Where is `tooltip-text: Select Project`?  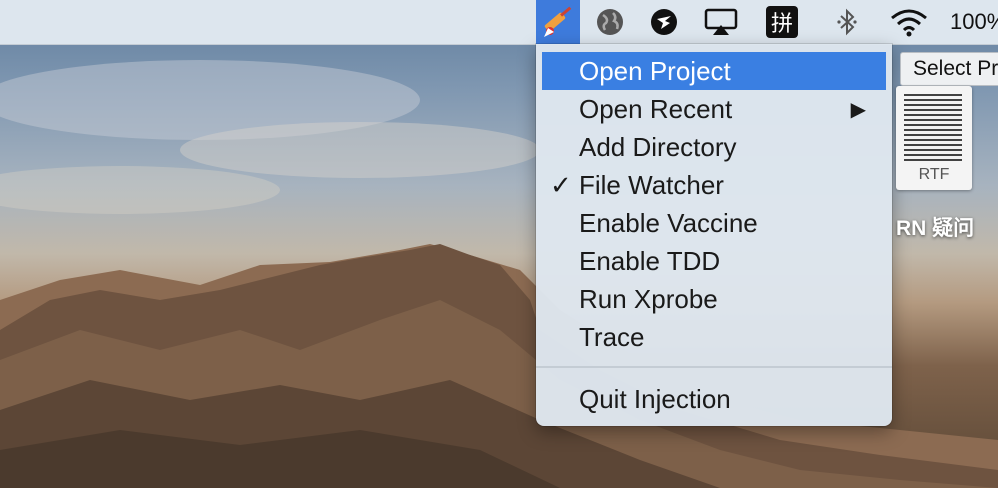 tooltip-text: Select Project is located at coordinates (955, 68).